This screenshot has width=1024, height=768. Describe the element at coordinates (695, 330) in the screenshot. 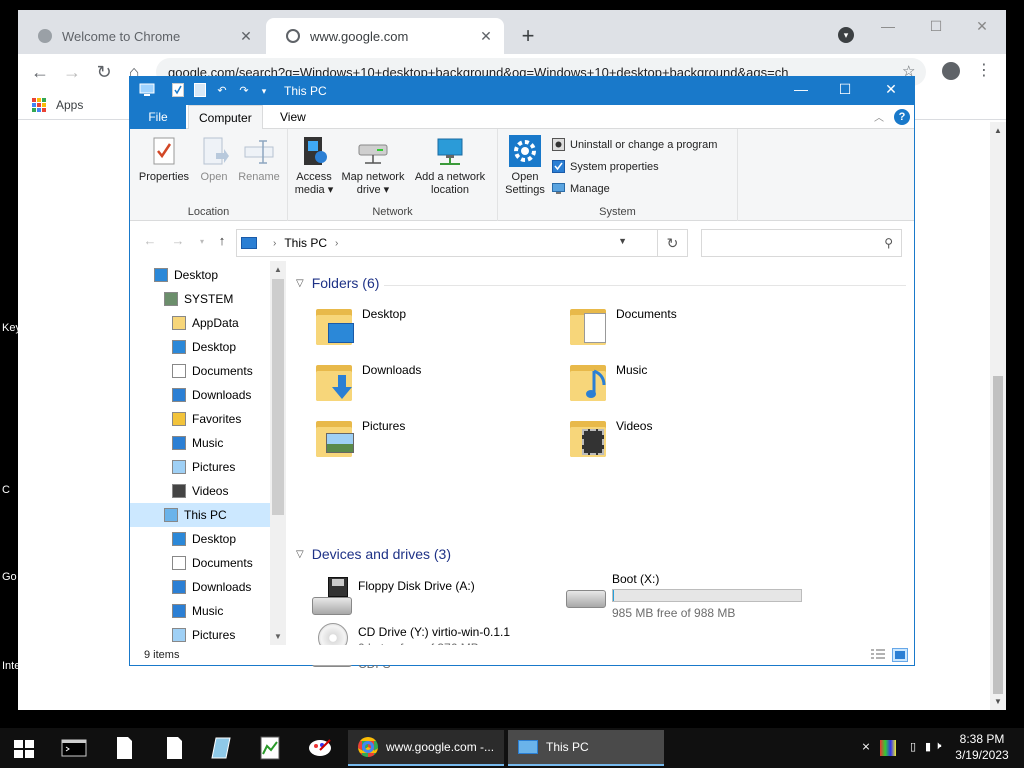

I see `folder-documents: Documents` at that location.